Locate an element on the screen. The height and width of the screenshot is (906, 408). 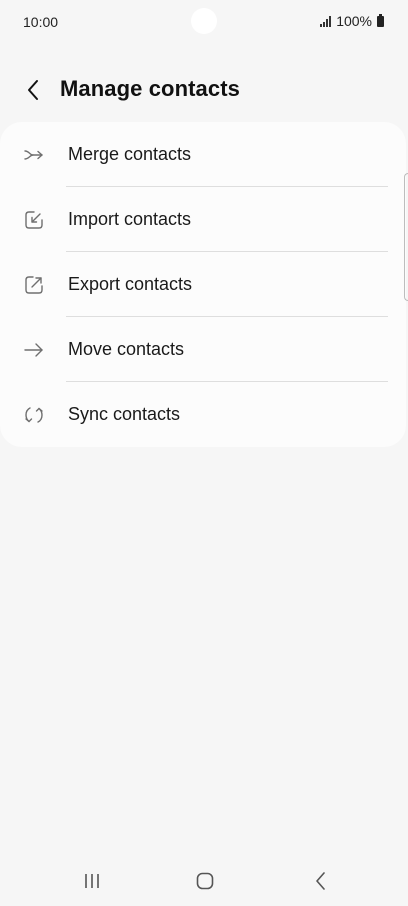
sync-icon is located at coordinates (34, 415).